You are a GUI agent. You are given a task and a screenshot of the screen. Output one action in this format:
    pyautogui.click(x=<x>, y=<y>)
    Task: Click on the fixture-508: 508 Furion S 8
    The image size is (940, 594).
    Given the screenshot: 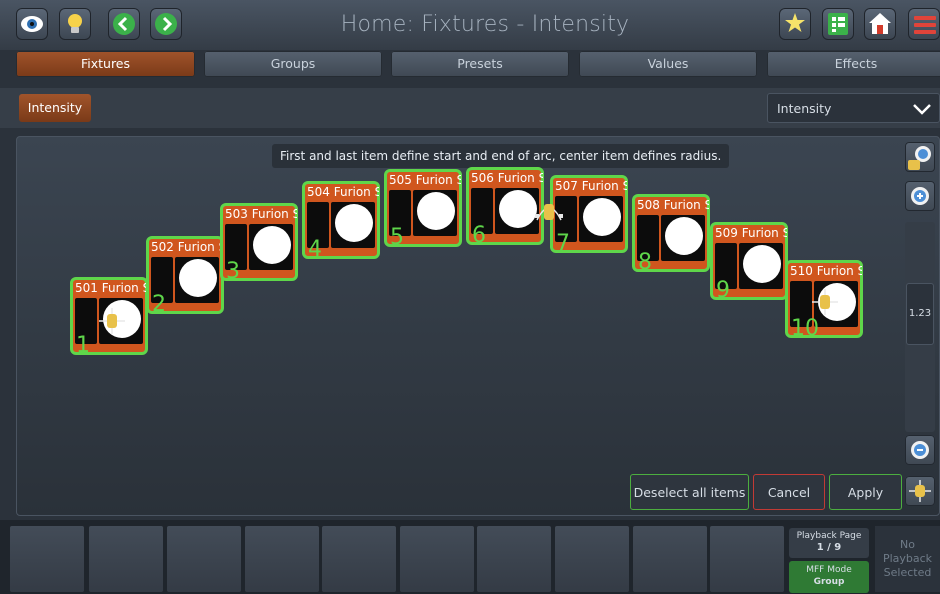 What is the action you would take?
    pyautogui.click(x=671, y=234)
    